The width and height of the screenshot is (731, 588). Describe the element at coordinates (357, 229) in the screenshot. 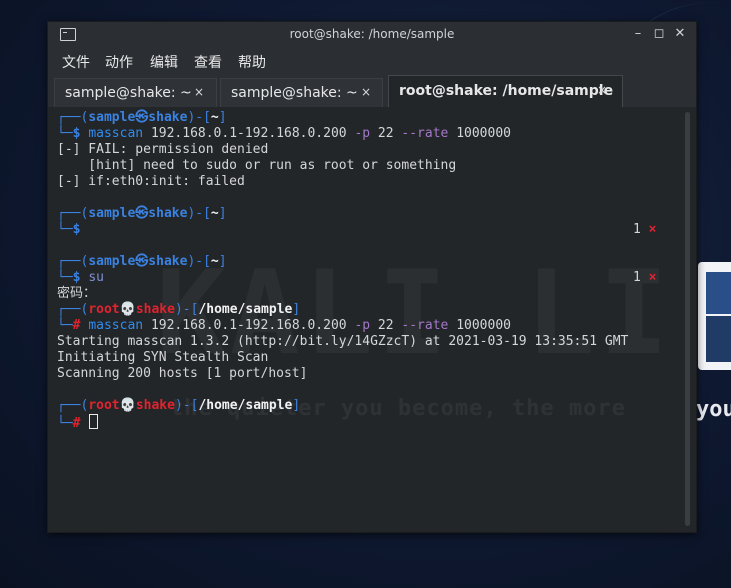

I see `command-line: └─$ 1 ×` at that location.